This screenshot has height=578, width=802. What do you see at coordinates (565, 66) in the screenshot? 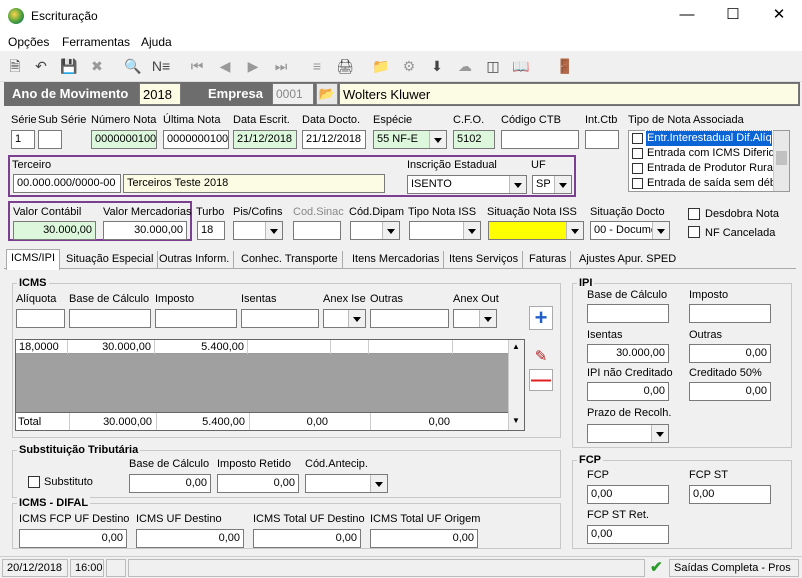
I see `exit-icon: 🚪` at bounding box center [565, 66].